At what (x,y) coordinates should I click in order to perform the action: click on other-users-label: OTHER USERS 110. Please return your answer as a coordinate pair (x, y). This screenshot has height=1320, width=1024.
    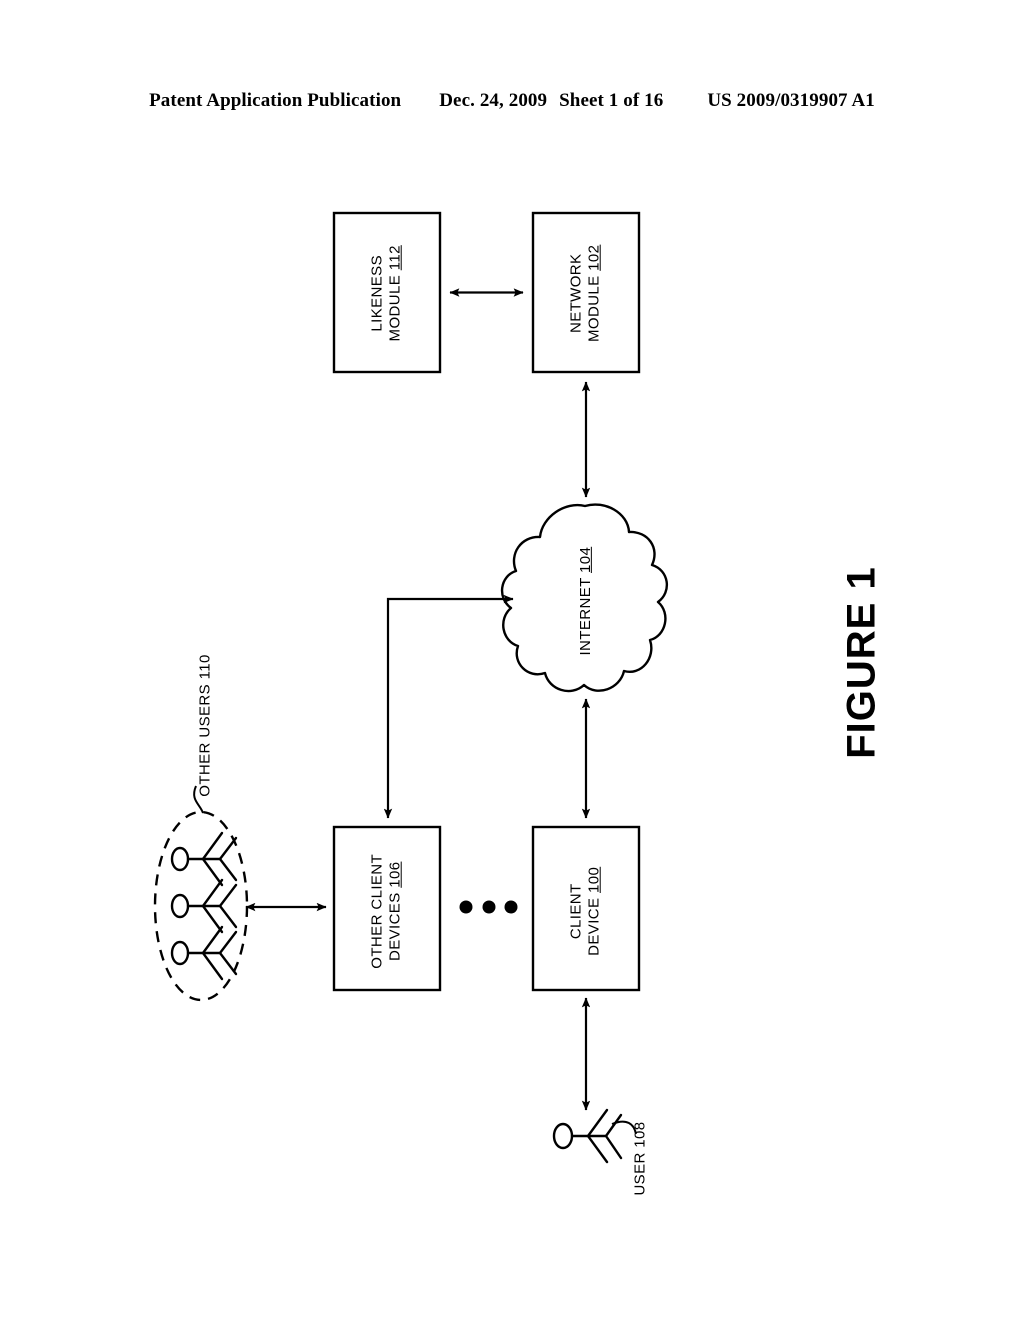
    Looking at the image, I should click on (205, 725).